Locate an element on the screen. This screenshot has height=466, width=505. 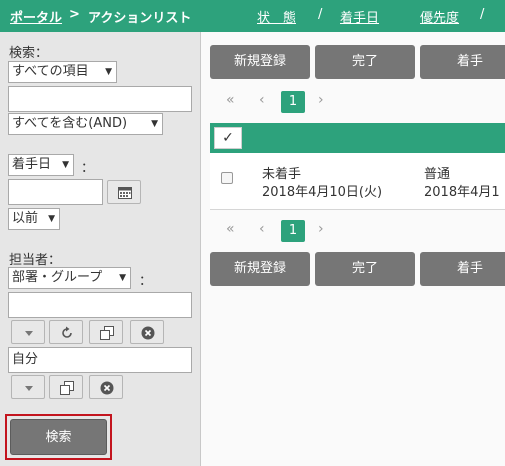
search-text-input is located at coordinates (100, 99).